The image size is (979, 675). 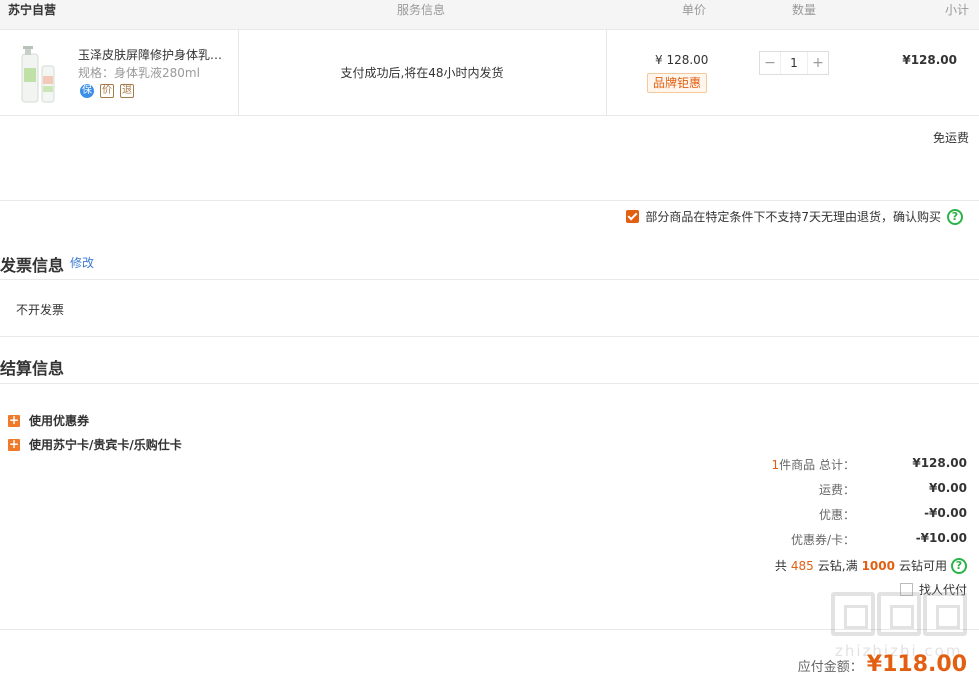 I want to click on summary-count-label: 1件商品 总计：, so click(x=813, y=464).